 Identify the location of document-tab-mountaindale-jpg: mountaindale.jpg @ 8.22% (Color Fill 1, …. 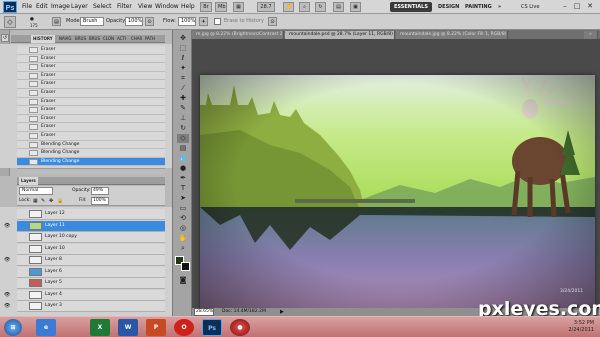
(452, 35).